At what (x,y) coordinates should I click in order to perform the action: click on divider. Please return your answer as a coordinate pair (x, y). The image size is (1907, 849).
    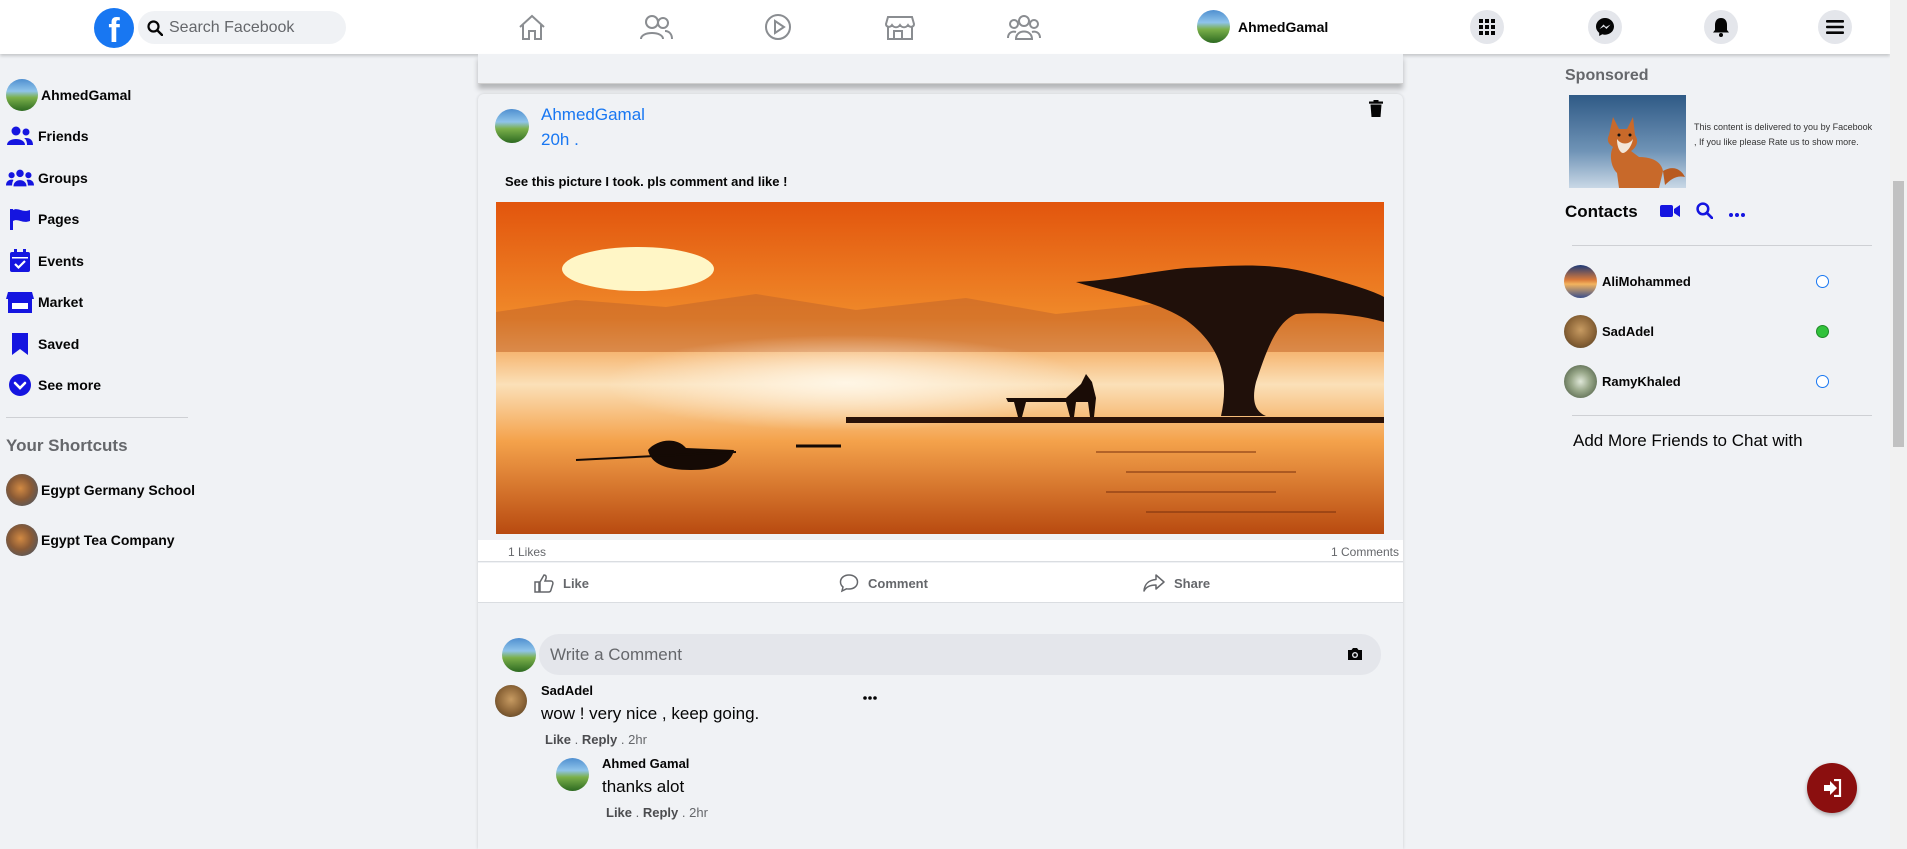
    Looking at the image, I should click on (97, 417).